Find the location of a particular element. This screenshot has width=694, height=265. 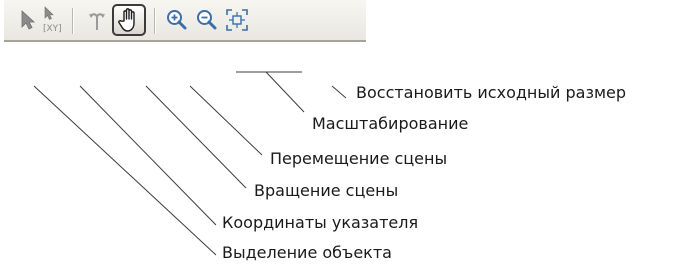

leader-line-reset-size is located at coordinates (339, 92).